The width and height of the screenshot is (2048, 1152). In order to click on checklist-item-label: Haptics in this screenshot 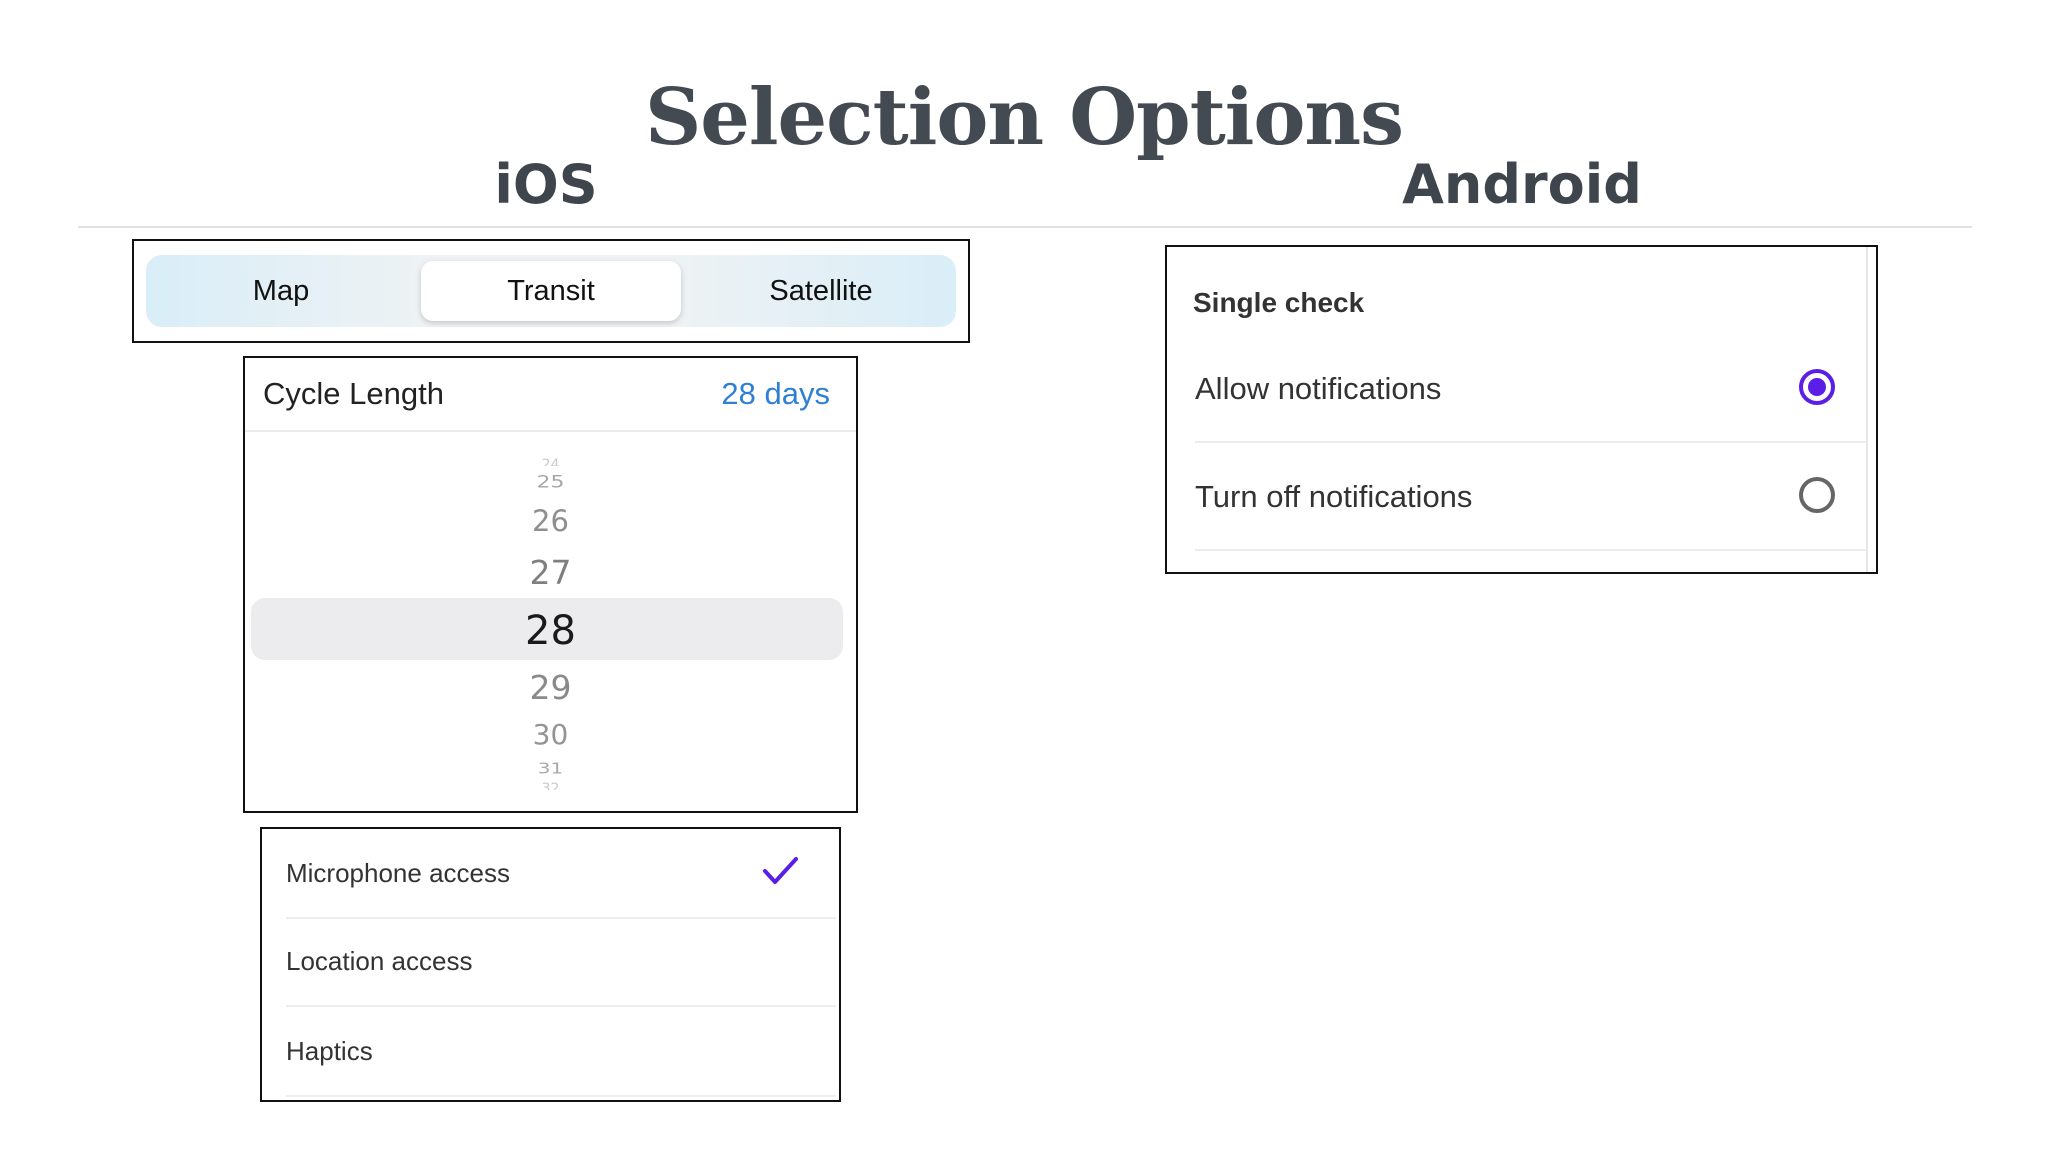, I will do `click(329, 1051)`.